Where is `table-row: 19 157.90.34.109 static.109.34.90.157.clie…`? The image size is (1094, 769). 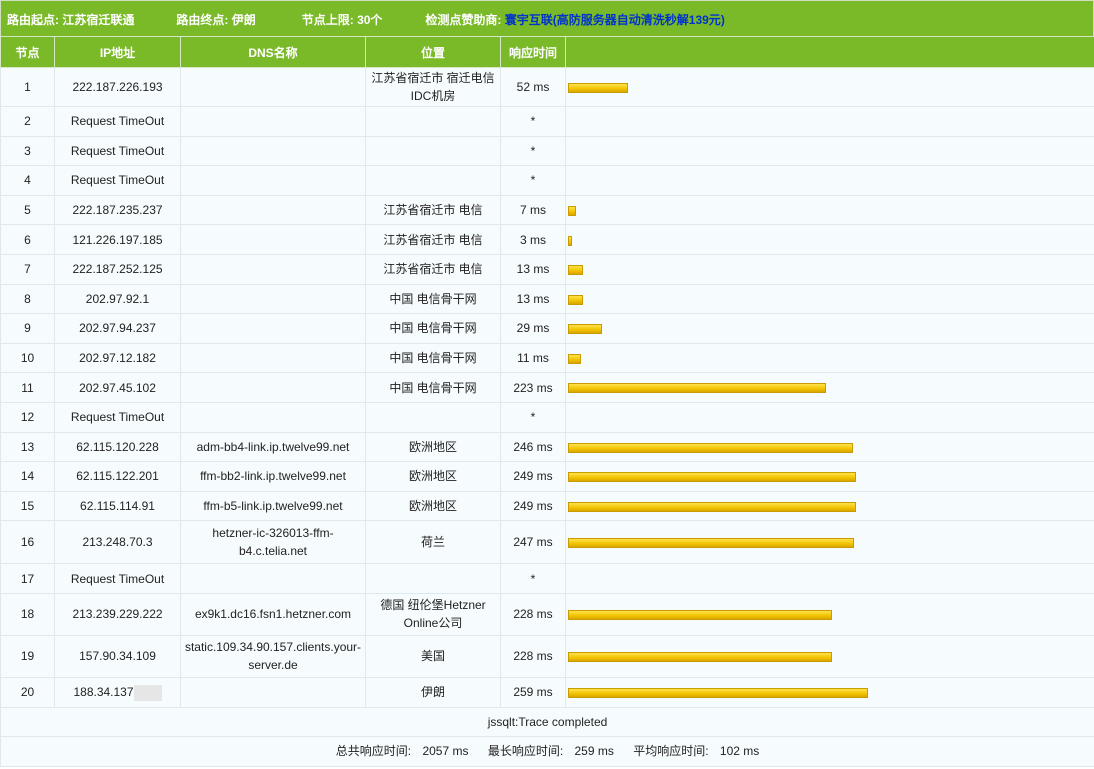
table-row: 19 157.90.34.109 static.109.34.90.157.clie… is located at coordinates (547, 656).